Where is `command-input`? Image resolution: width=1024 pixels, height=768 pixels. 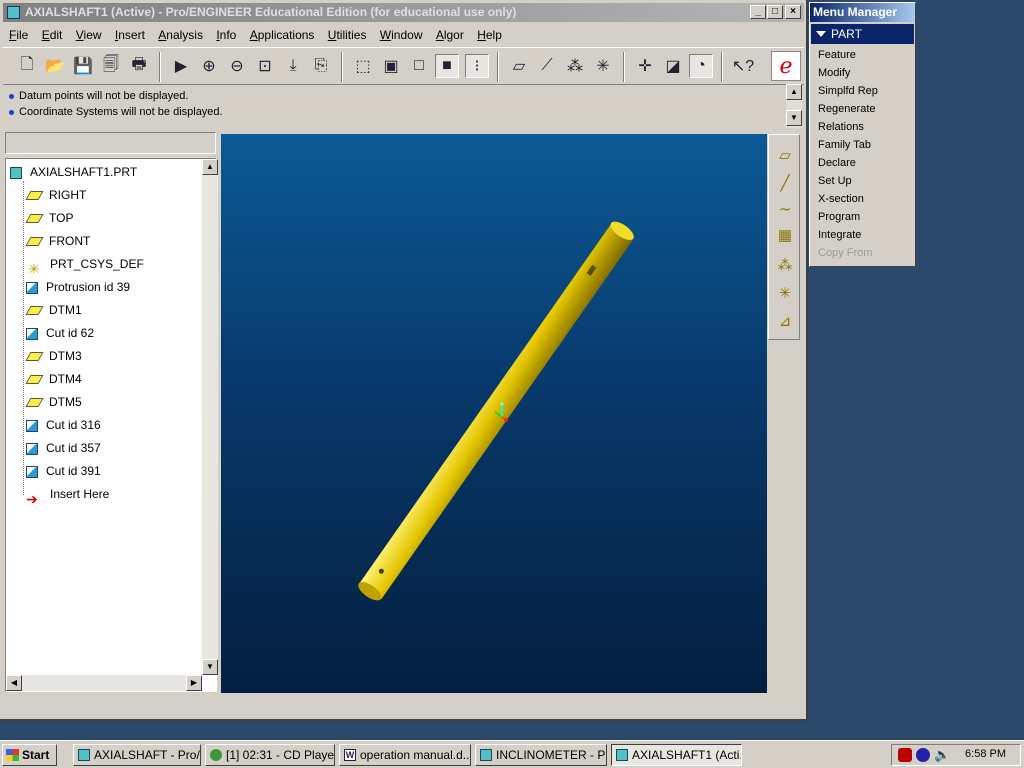 command-input is located at coordinates (110, 143).